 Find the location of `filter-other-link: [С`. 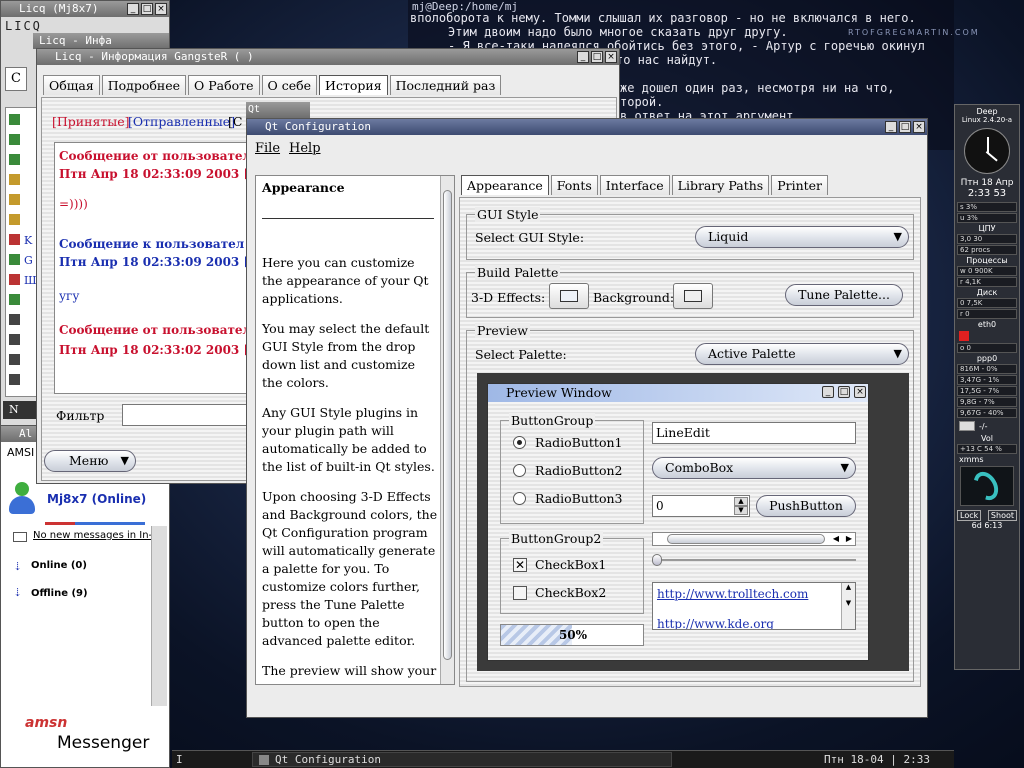

filter-other-link: [С is located at coordinates (235, 121).